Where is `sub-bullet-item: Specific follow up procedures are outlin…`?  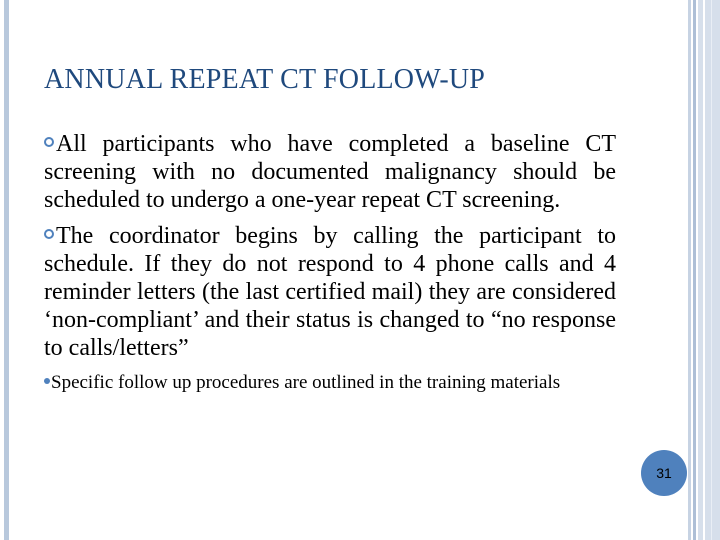
sub-bullet-item: Specific follow up procedures are outlin… is located at coordinates (330, 383).